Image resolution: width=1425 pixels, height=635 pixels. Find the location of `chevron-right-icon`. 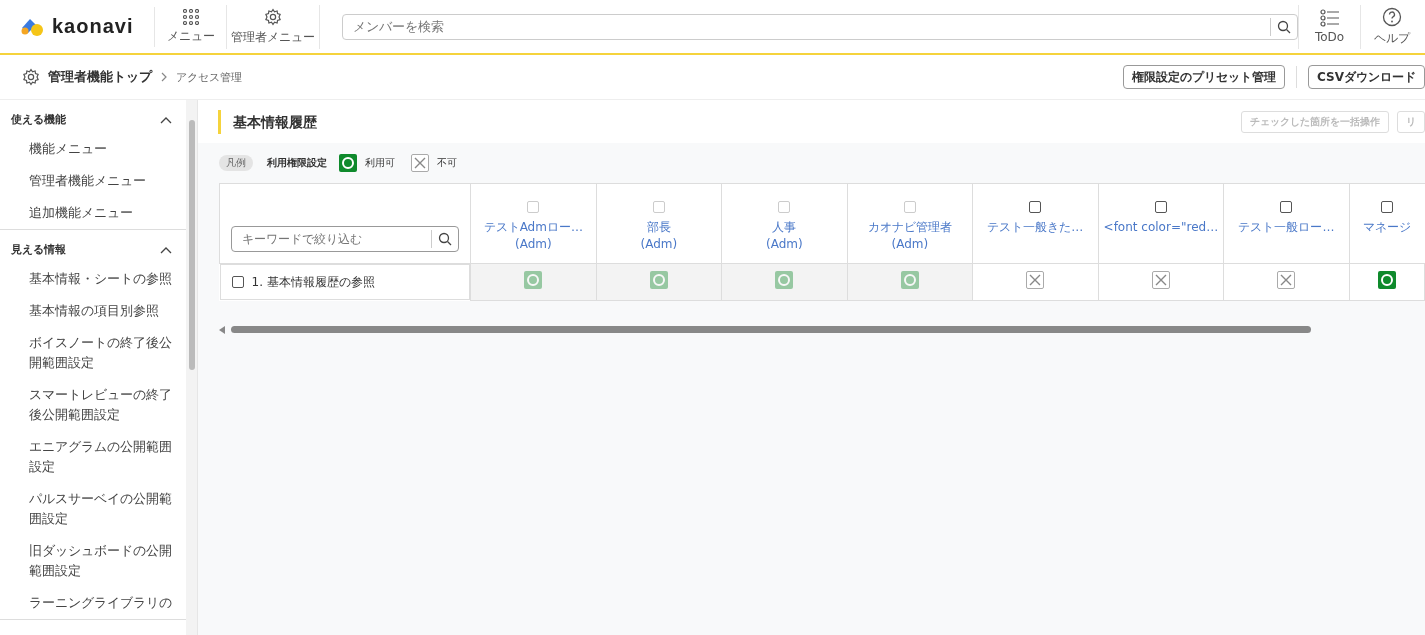

chevron-right-icon is located at coordinates (164, 77).